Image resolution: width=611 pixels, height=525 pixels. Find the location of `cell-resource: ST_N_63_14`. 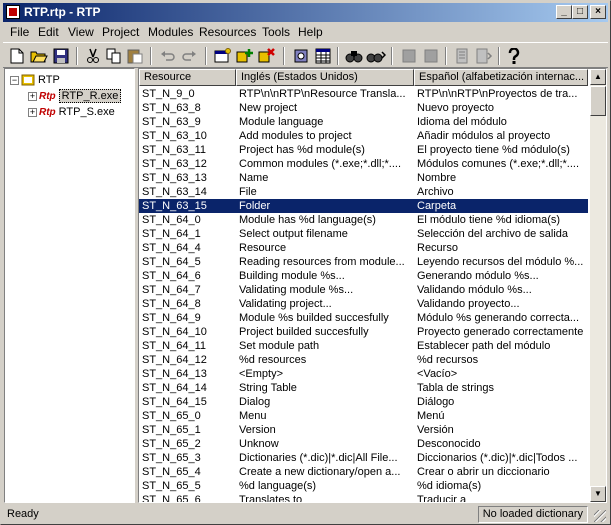

cell-resource: ST_N_63_14 is located at coordinates (174, 192).